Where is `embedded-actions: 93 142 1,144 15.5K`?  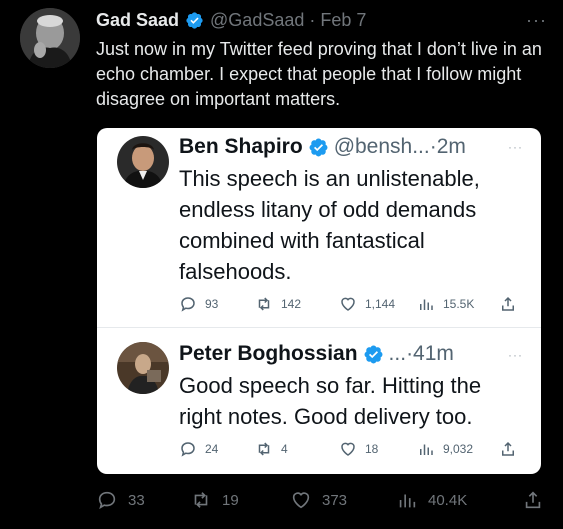
embedded-actions: 93 142 1,144 15.5K is located at coordinates (352, 305).